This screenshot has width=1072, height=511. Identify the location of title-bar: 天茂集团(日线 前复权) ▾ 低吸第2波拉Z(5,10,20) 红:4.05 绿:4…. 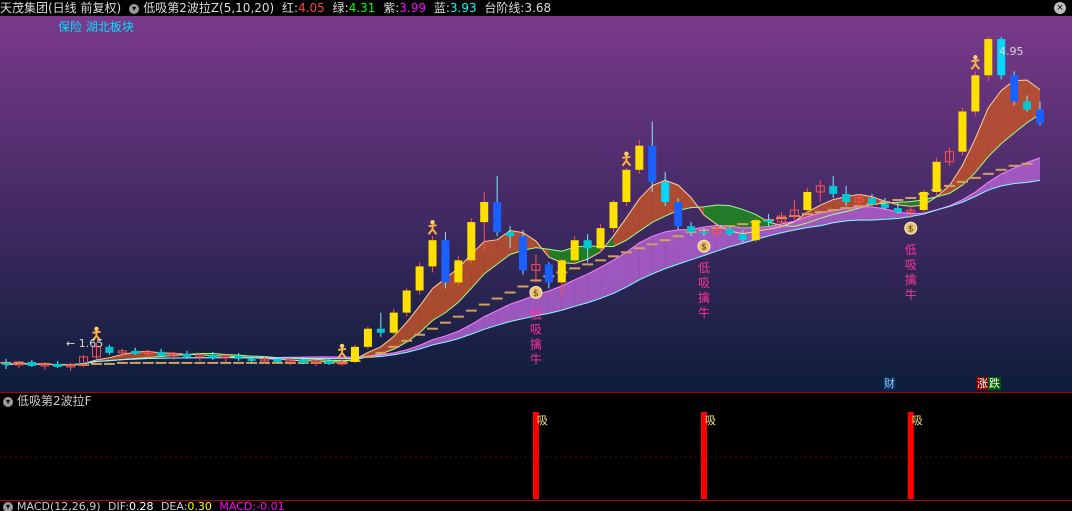
(536, 8).